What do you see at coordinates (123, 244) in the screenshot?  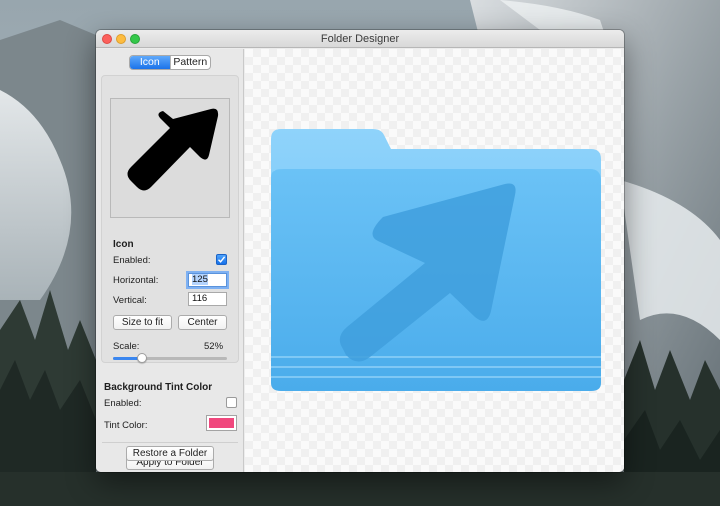 I see `icon-section-heading: Icon` at bounding box center [123, 244].